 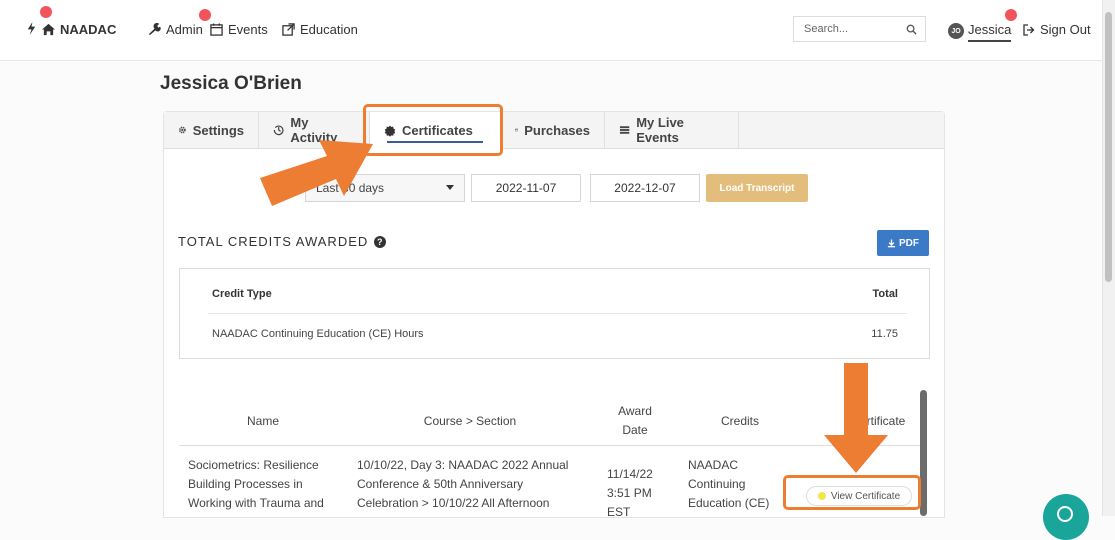 I want to click on cert-date-line: 11/14/22, so click(x=630, y=474).